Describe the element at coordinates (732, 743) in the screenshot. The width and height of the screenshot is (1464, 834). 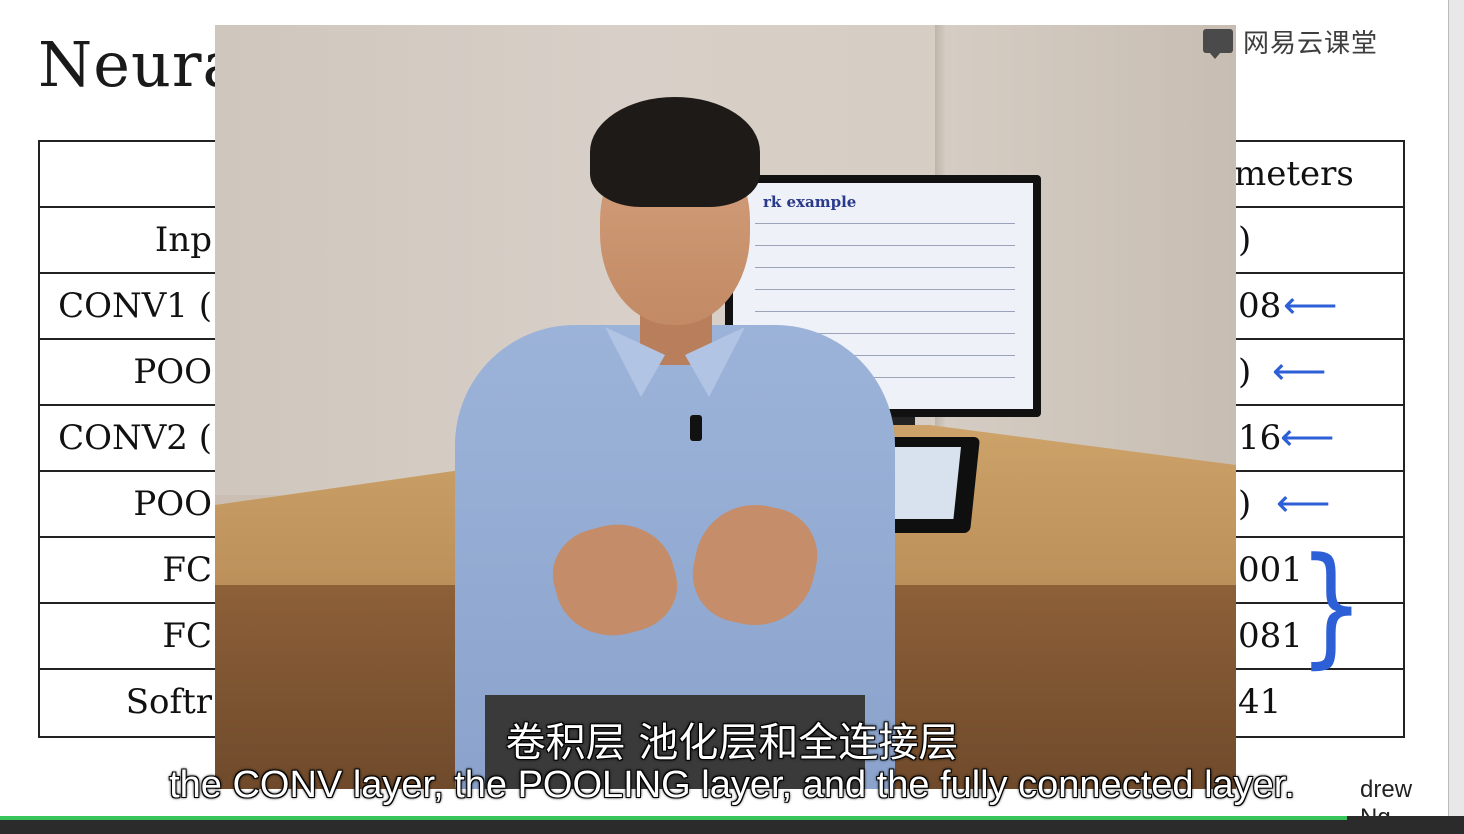
I see `subtitle-chinese: 卷积层 池化层和全连接层` at that location.